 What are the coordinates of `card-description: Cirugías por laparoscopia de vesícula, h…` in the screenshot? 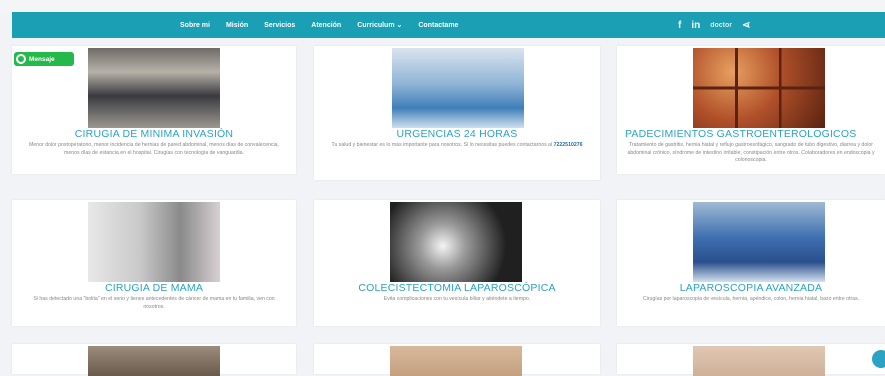 It's located at (751, 299).